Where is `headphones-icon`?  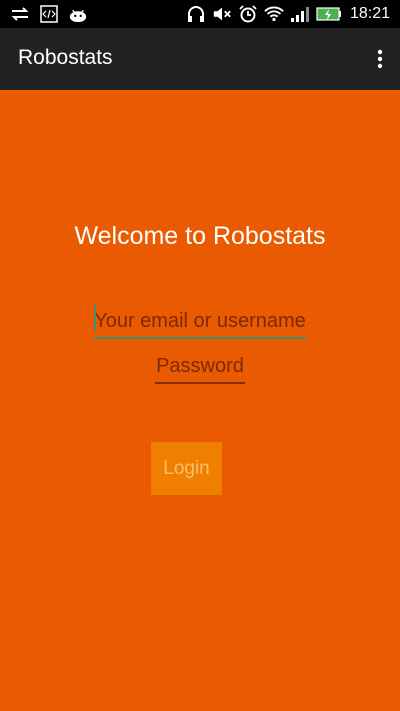 headphones-icon is located at coordinates (196, 14).